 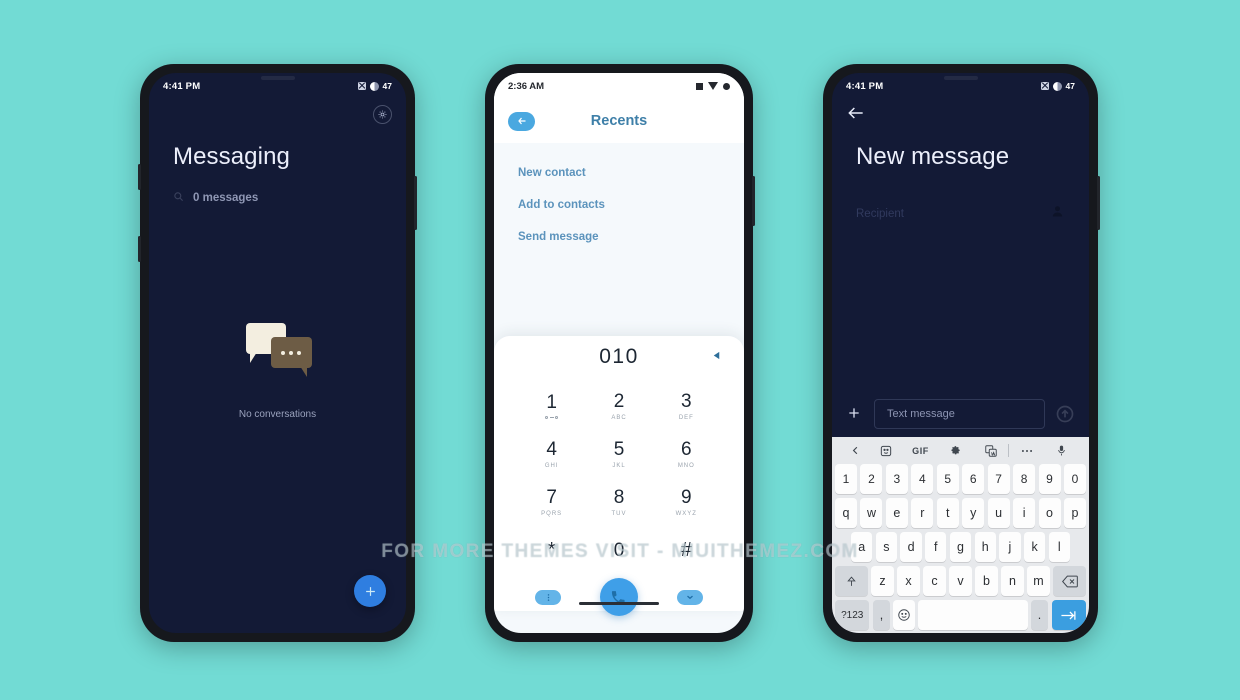 I want to click on search-input: 0 messages, so click(x=277, y=198).